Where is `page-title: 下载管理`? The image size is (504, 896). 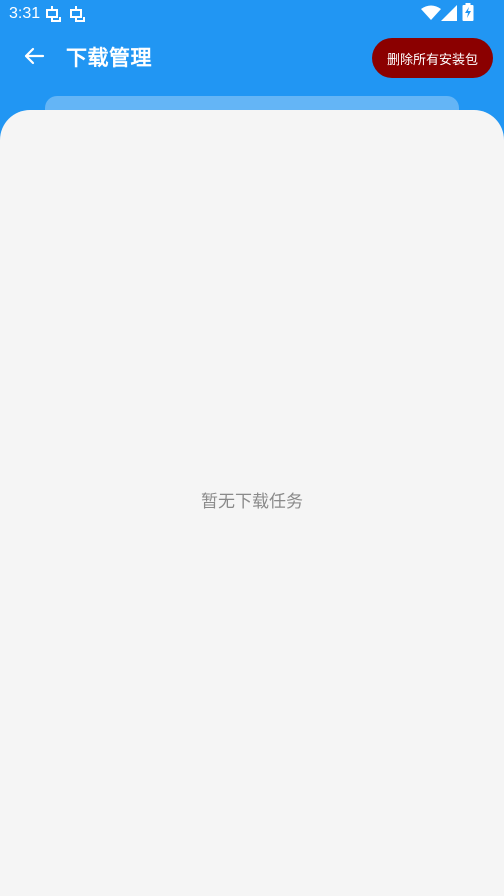 page-title: 下载管理 is located at coordinates (109, 58).